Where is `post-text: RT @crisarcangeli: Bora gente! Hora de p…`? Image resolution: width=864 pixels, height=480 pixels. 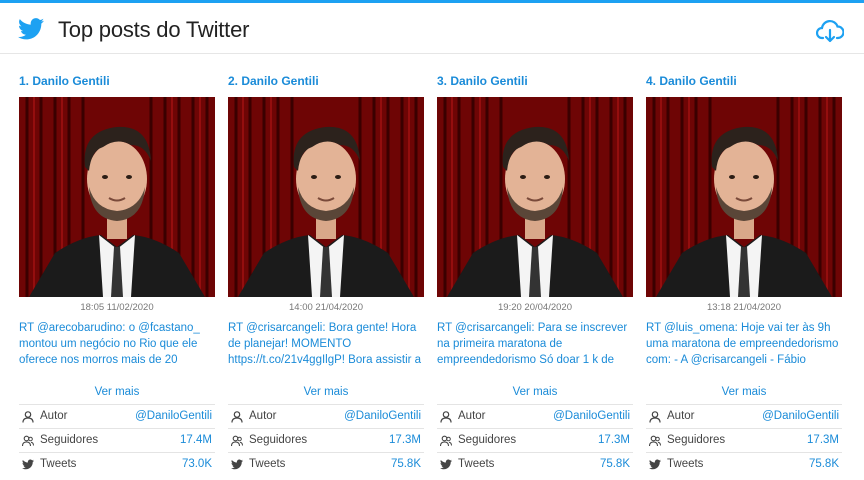
post-text: RT @crisarcangeli: Bora gente! Hora de p… is located at coordinates (327, 344).